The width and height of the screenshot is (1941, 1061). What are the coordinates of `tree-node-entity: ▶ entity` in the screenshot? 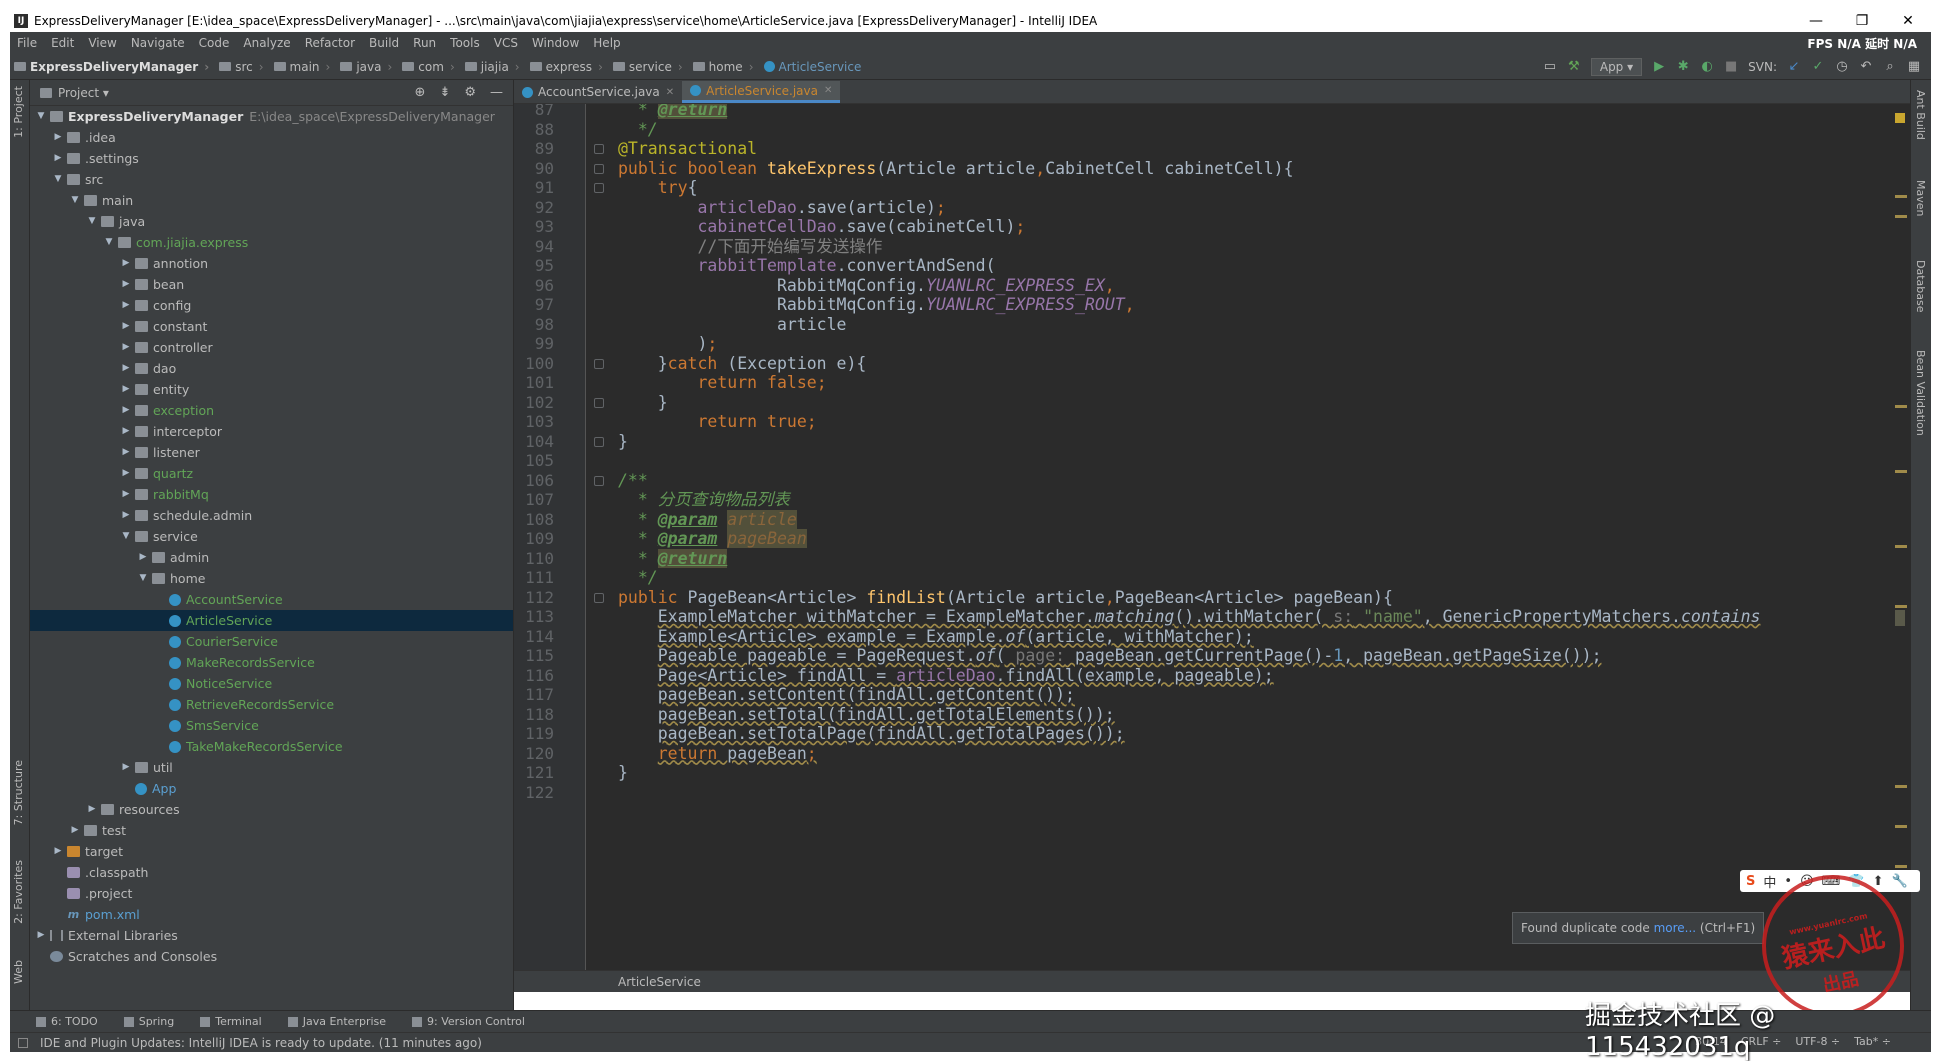 It's located at (271, 389).